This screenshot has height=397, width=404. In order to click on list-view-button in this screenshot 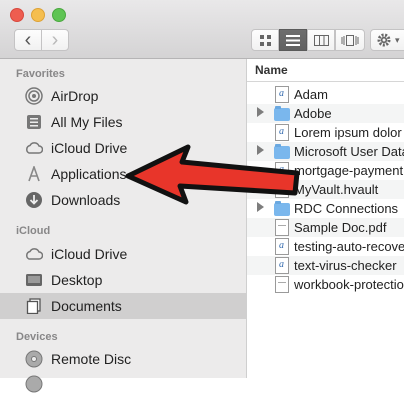, I will do `click(293, 40)`.